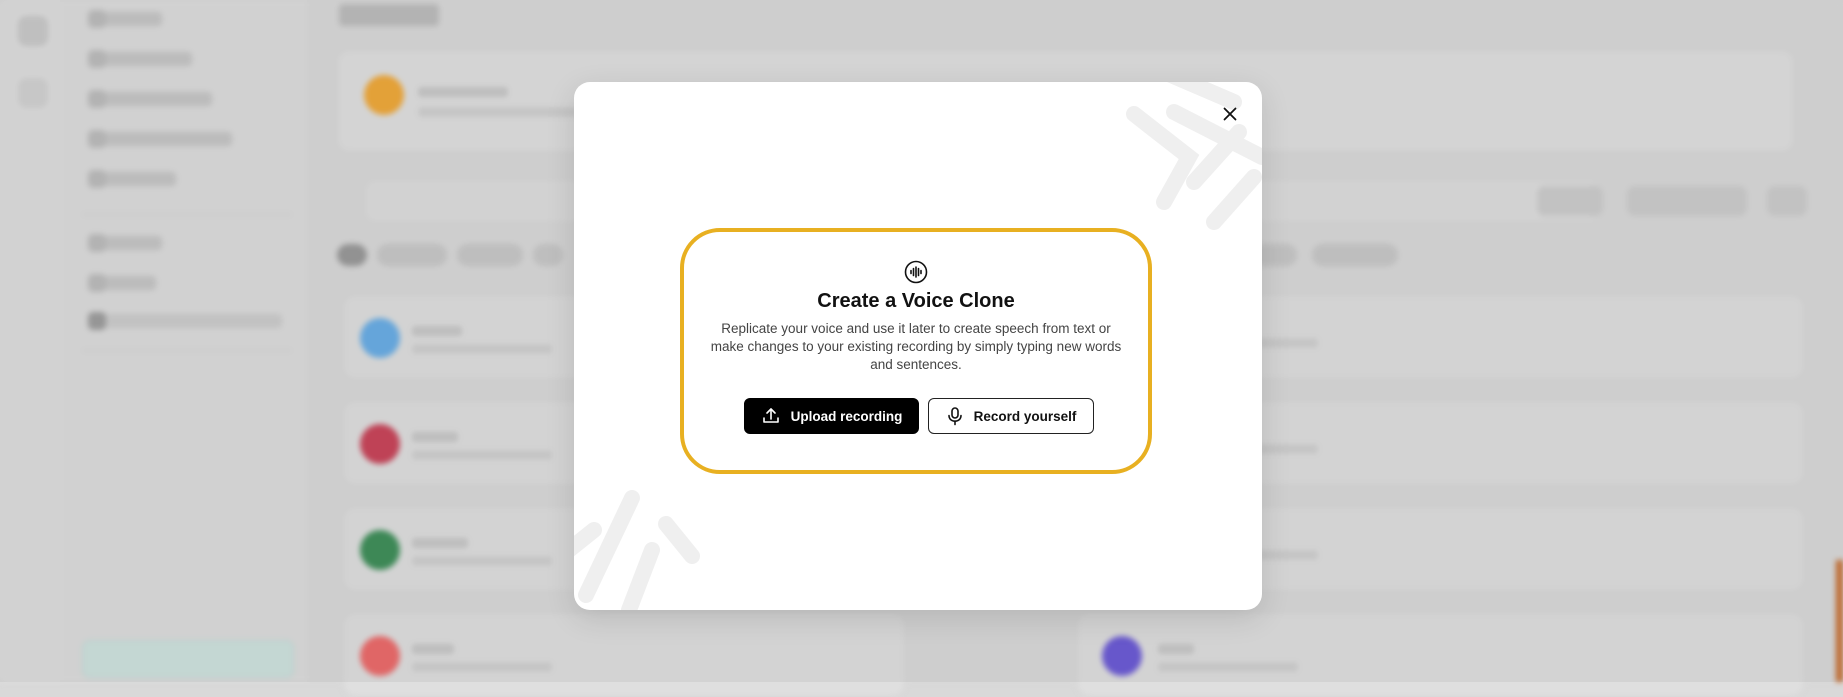 The width and height of the screenshot is (1843, 697). I want to click on upload-icon, so click(770, 415).